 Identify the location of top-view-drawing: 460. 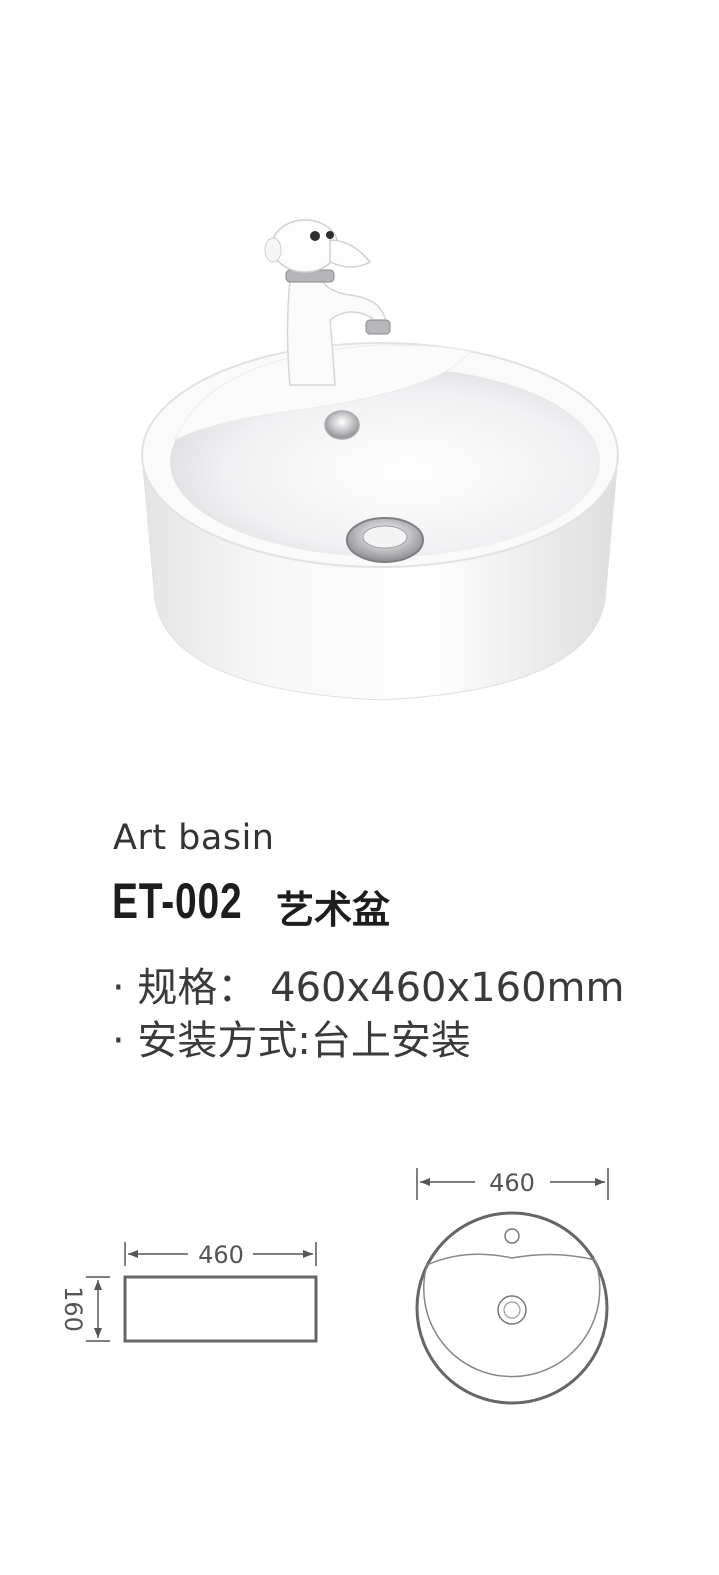
(512, 1286).